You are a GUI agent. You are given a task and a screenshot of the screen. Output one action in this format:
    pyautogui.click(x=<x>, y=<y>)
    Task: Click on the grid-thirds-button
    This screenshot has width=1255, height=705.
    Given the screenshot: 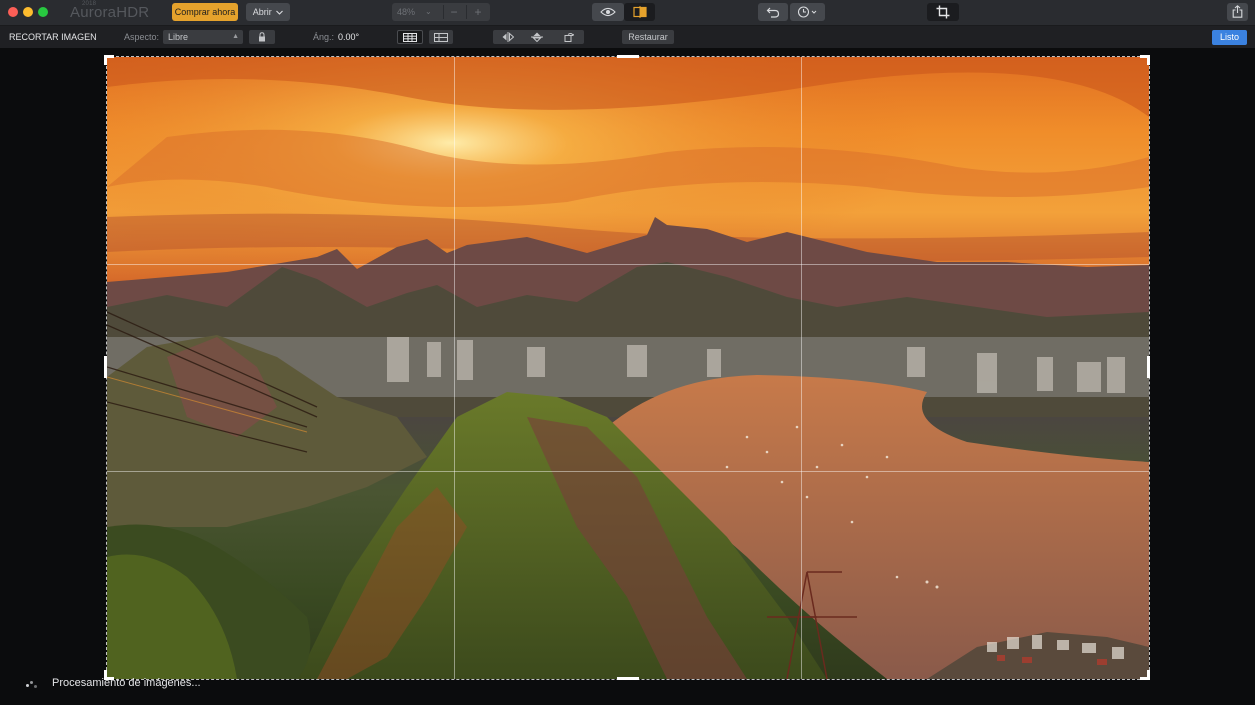 What is the action you would take?
    pyautogui.click(x=410, y=37)
    